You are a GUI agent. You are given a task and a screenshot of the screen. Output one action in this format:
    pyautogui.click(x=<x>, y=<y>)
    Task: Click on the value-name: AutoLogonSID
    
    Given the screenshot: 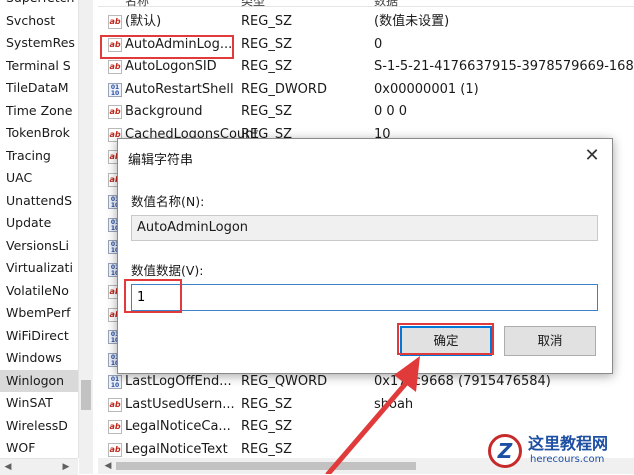 What is the action you would take?
    pyautogui.click(x=171, y=66)
    